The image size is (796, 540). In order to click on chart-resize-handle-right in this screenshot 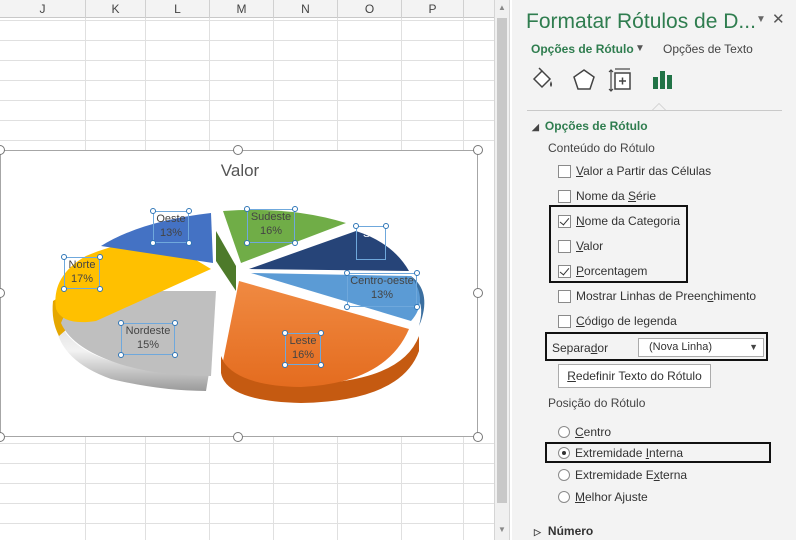, I will do `click(478, 293)`.